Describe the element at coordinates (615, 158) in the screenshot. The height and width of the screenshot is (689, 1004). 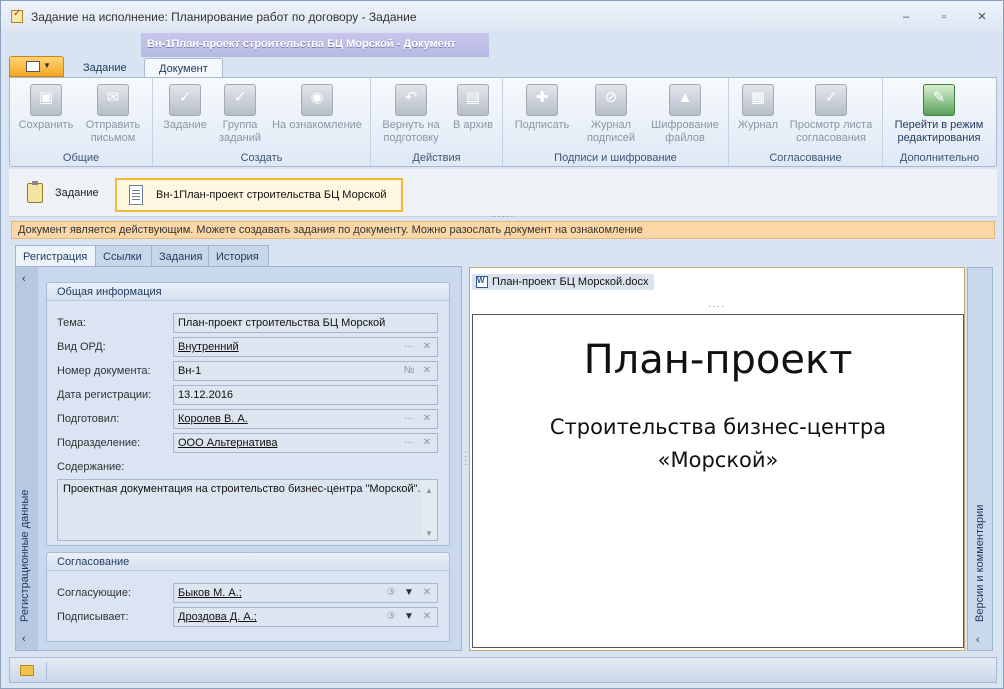
I see `group-label: Подписи и шифрование` at that location.